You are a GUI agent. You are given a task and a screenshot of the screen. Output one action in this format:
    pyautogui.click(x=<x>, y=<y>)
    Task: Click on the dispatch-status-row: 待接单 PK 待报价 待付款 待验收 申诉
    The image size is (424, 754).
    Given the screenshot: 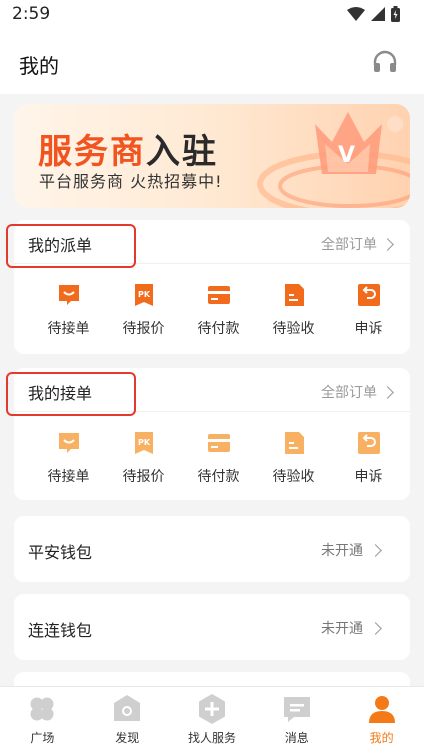 What is the action you would take?
    pyautogui.click(x=212, y=310)
    